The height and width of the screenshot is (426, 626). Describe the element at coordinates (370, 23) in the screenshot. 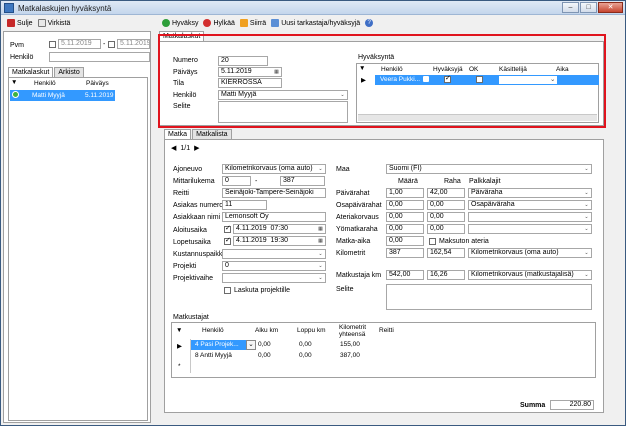

I see `help-button: ?` at that location.